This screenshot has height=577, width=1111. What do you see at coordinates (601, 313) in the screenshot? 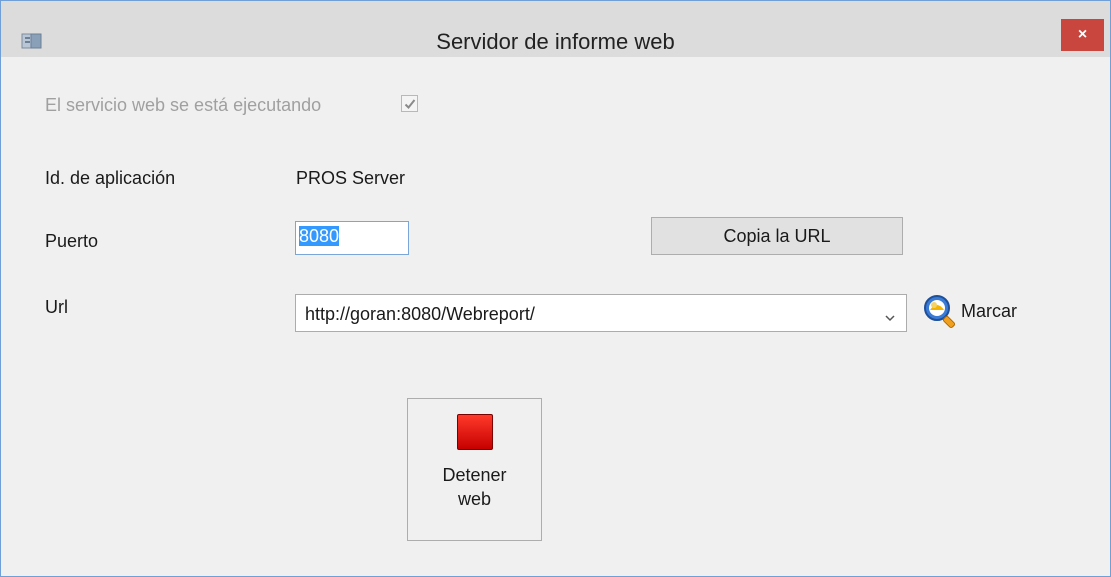
I see `url-combobox: http://goran:8080/Webreport/` at bounding box center [601, 313].